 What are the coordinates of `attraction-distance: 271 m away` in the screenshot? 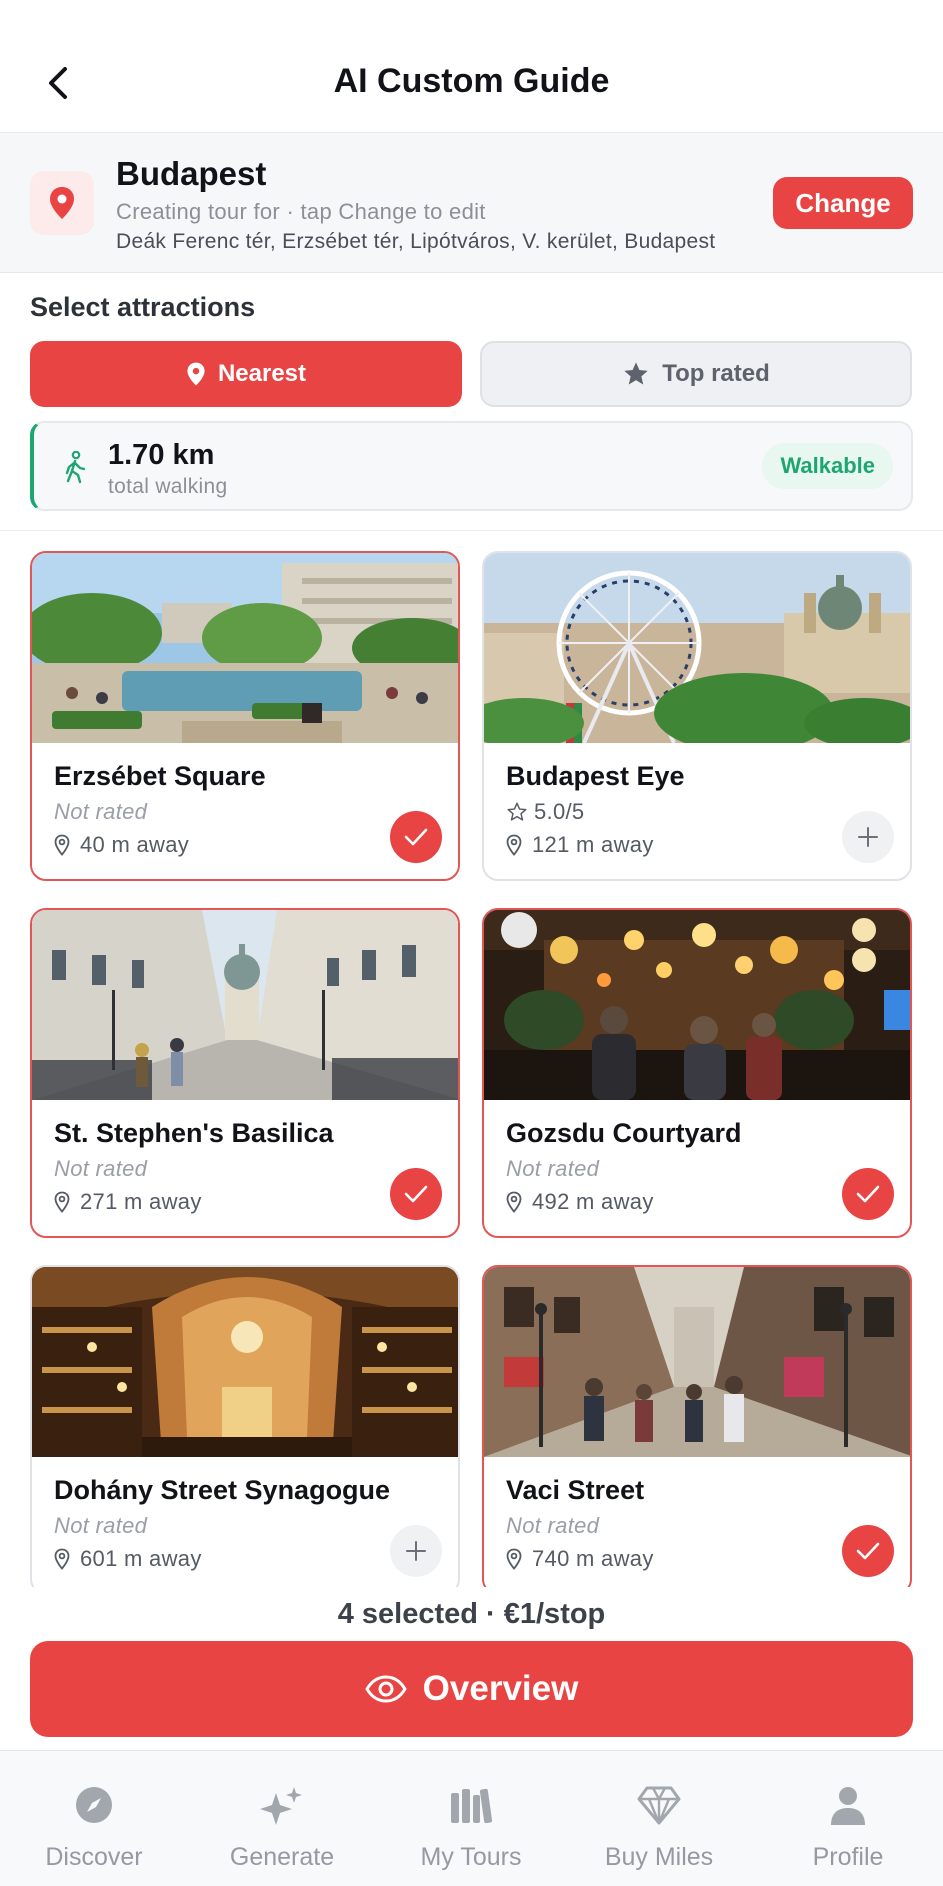 It's located at (128, 1202).